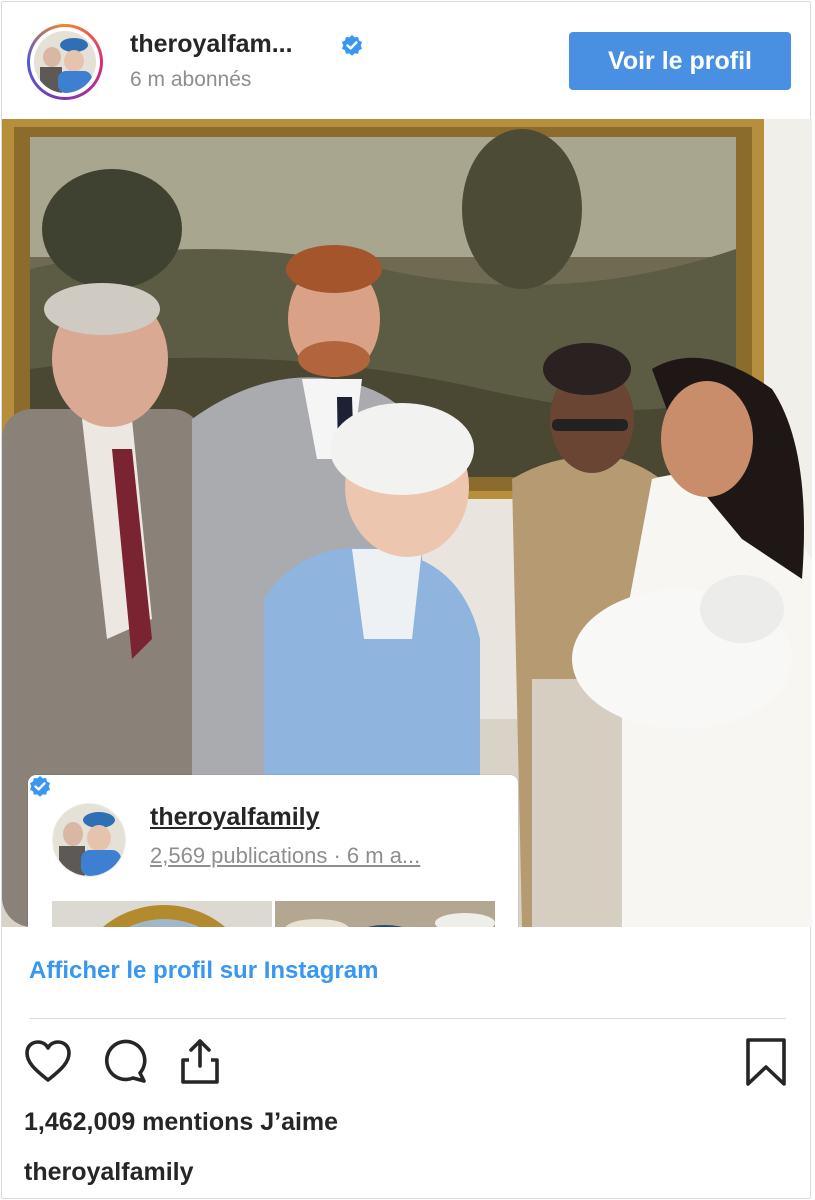  Describe the element at coordinates (385, 914) in the screenshot. I see `thumbnail-event` at that location.